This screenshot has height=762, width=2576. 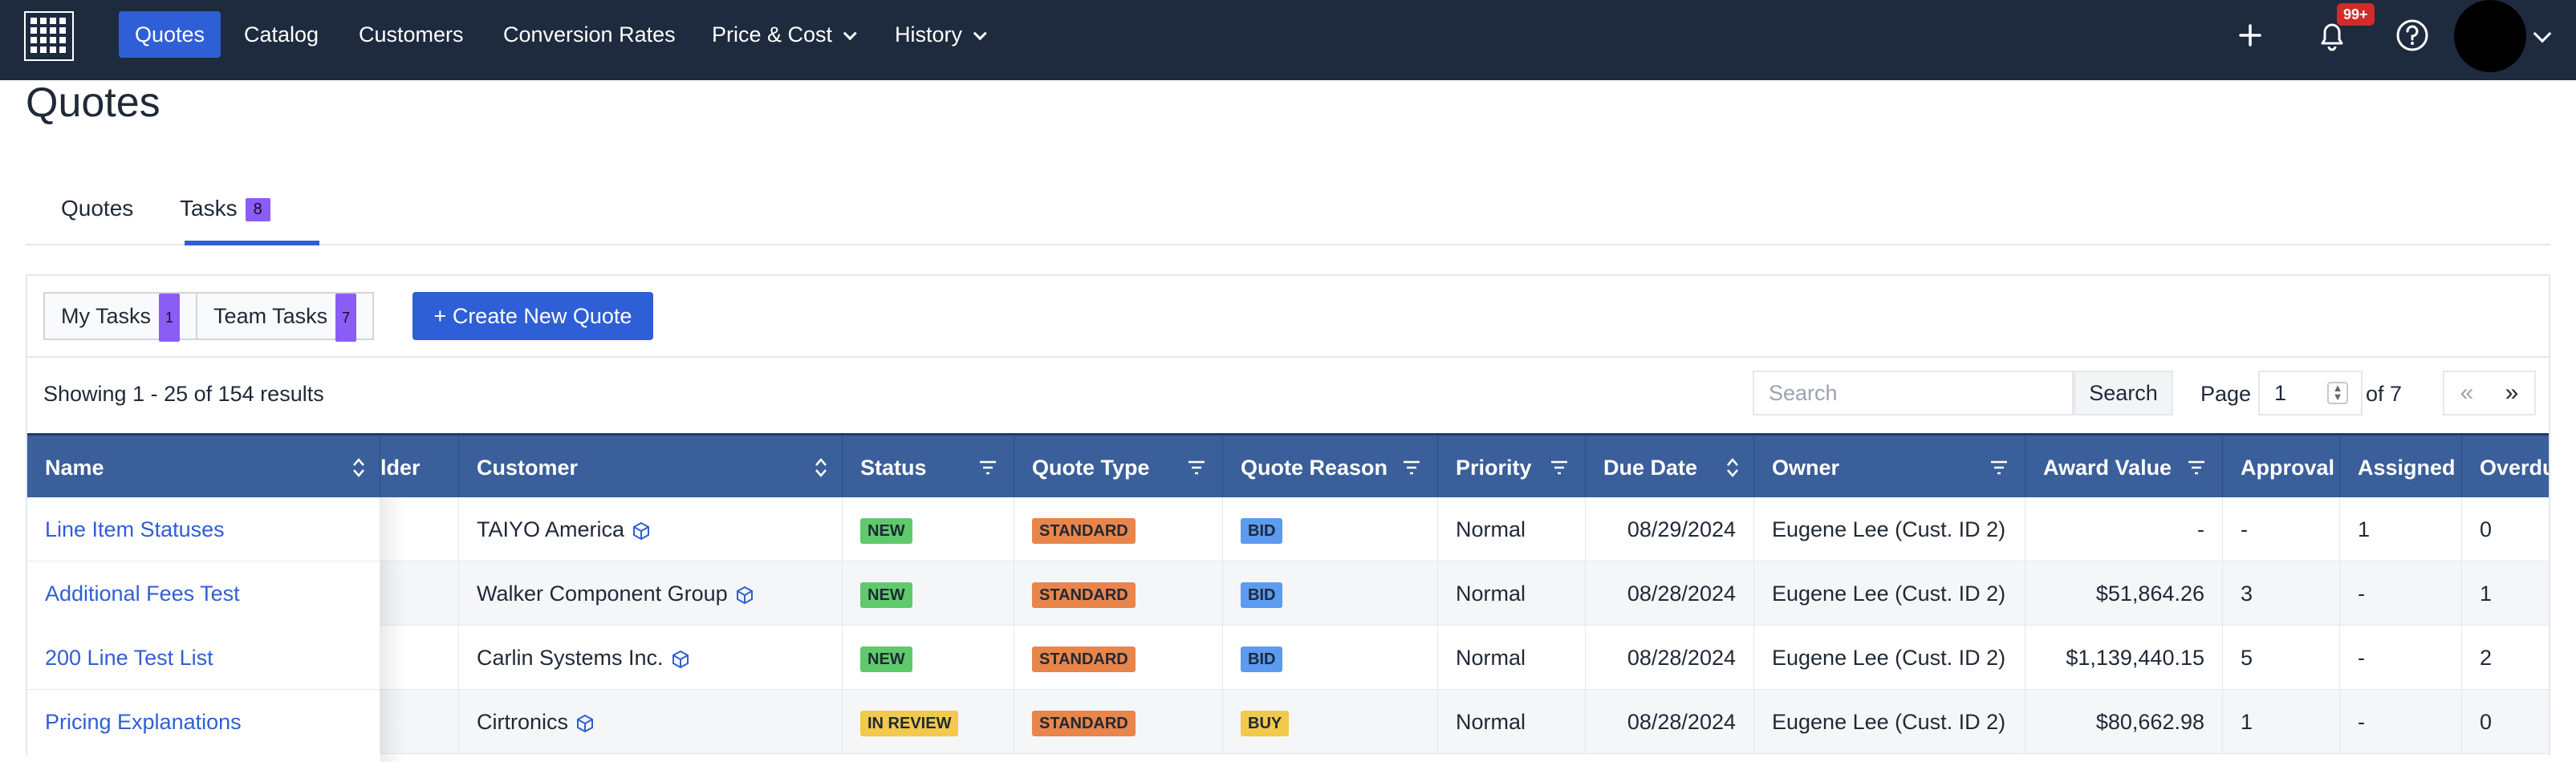 I want to click on customer-name: Cirtronics, so click(x=523, y=722).